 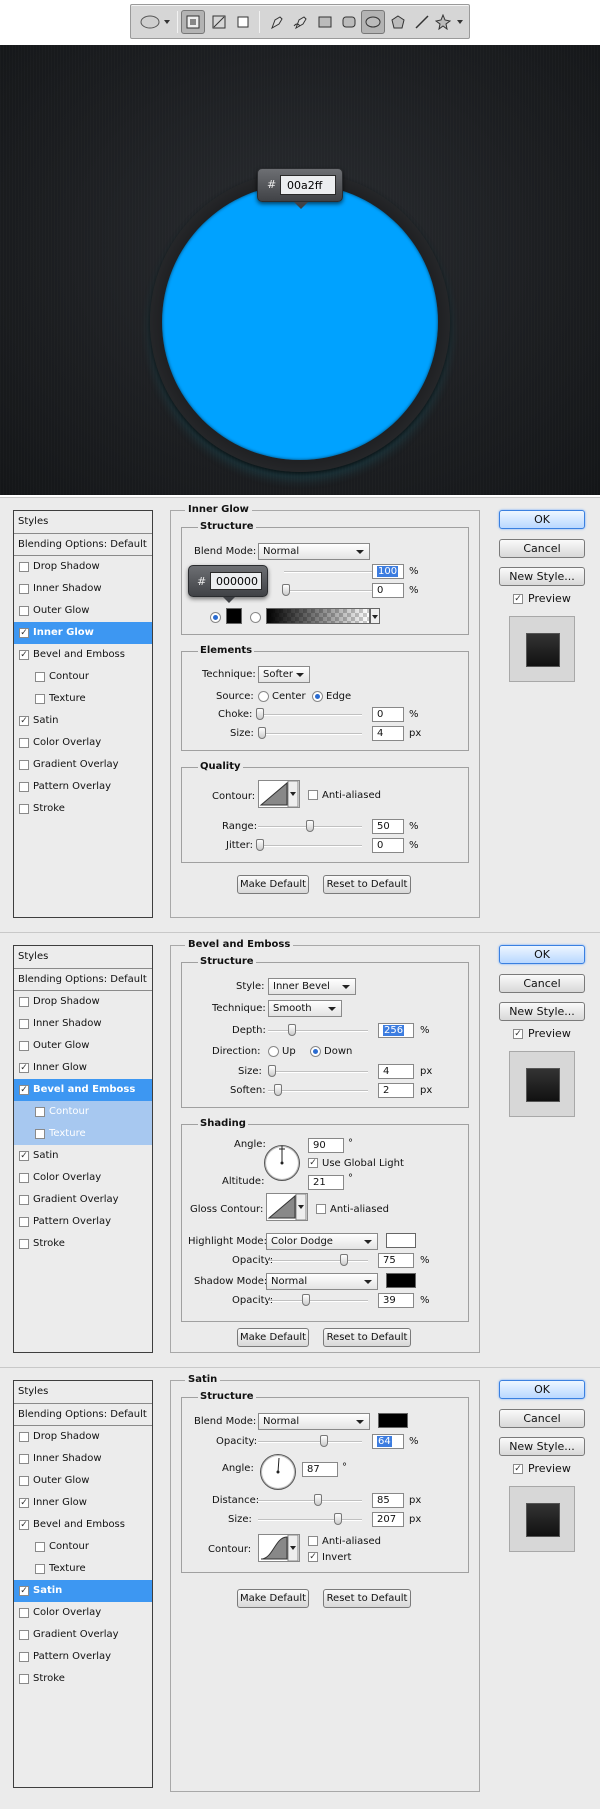 I want to click on preview-checkbox: ✓, so click(x=518, y=599).